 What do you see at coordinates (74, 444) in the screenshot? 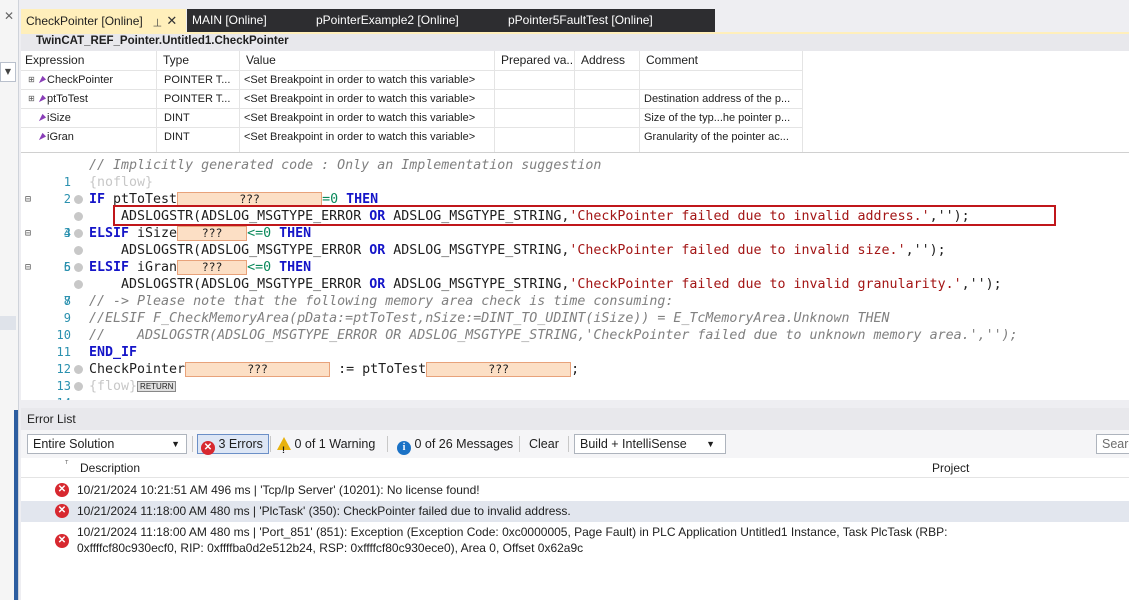
I see `scope-value: Entire Solution` at bounding box center [74, 444].